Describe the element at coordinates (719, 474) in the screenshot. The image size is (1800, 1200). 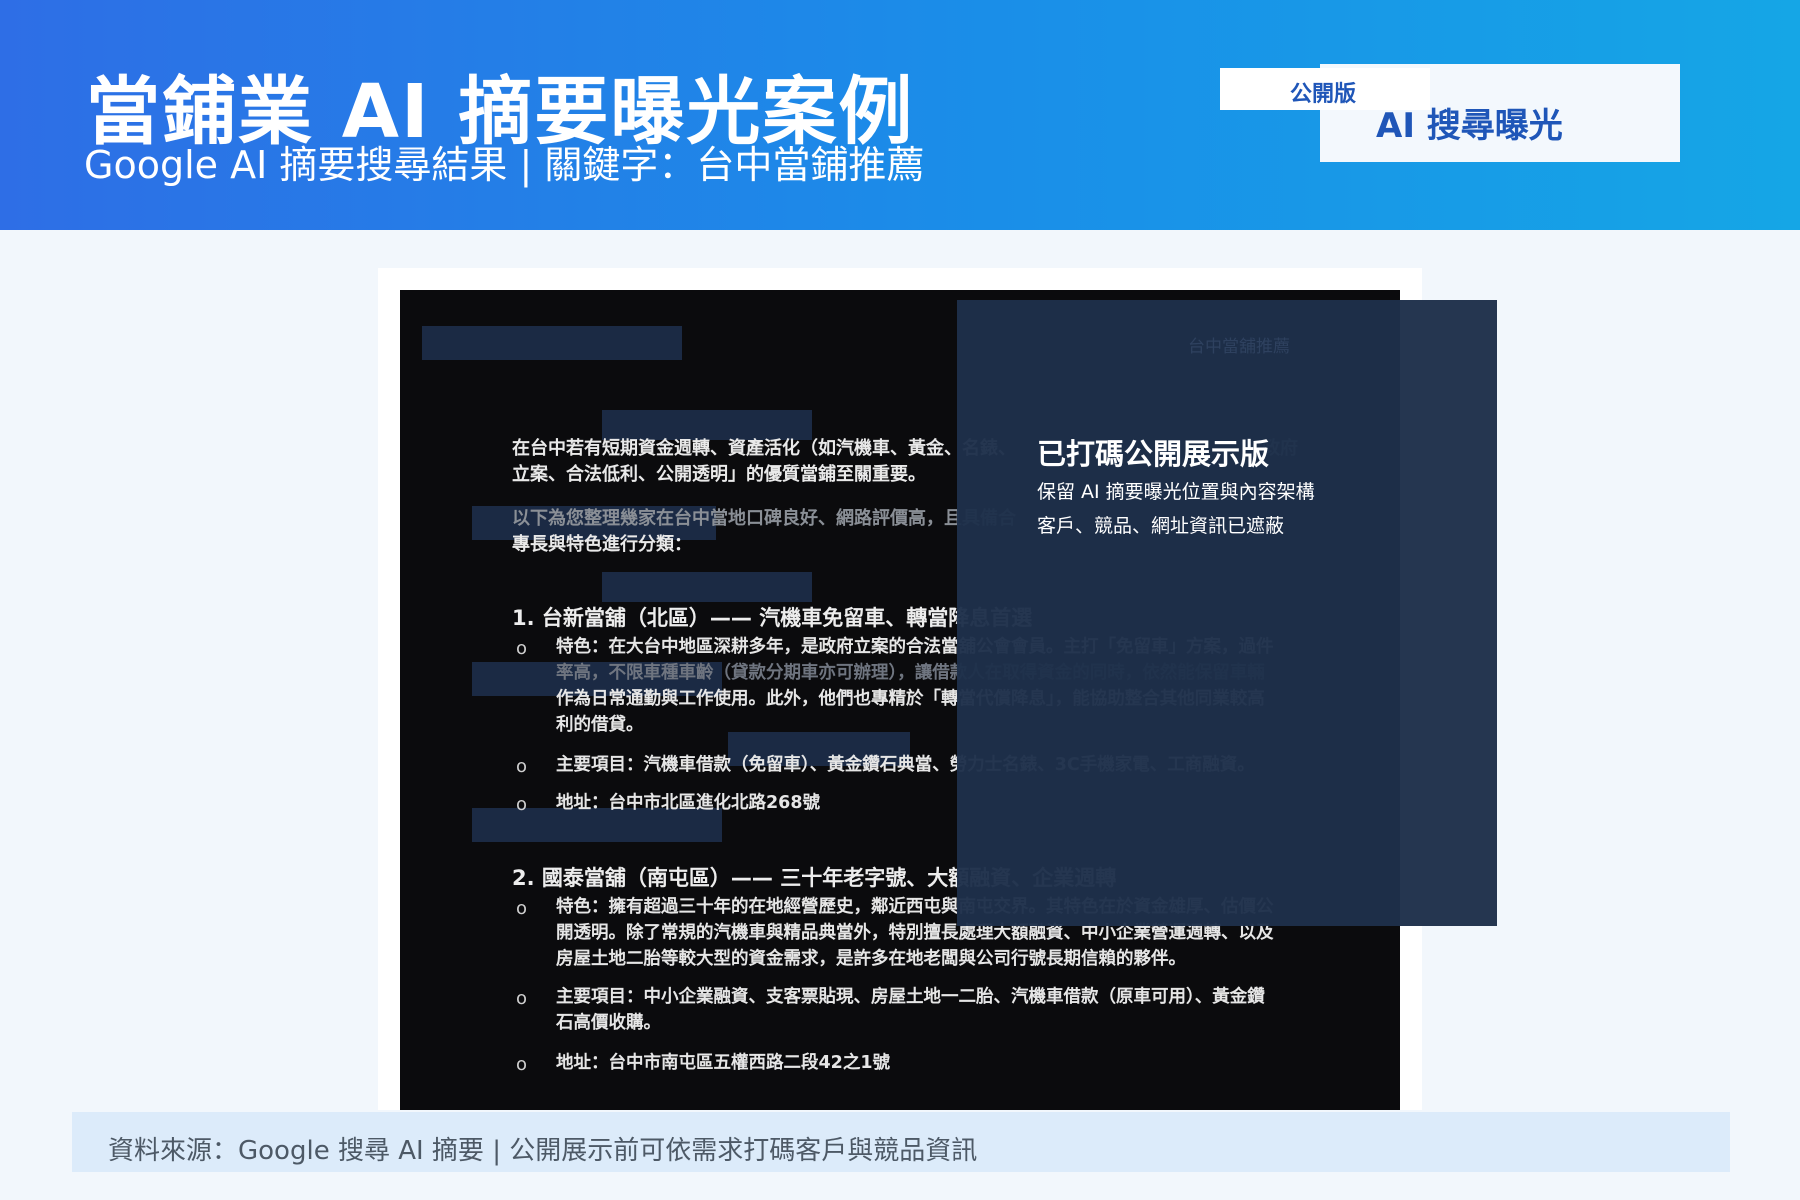
I see `intro-line: 立案、合法低利、公開透明」的優質當鋪至關重要。` at that location.